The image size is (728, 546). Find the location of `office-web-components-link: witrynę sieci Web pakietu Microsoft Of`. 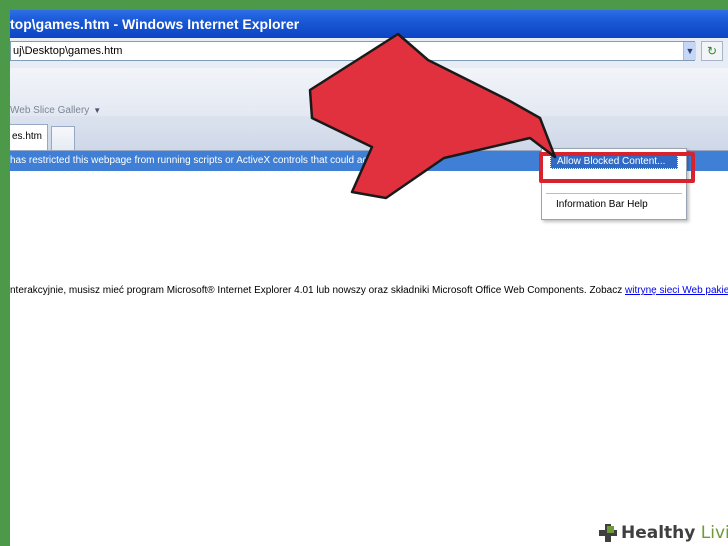

office-web-components-link: witrynę sieci Web pakietu Microsoft Of is located at coordinates (676, 290).